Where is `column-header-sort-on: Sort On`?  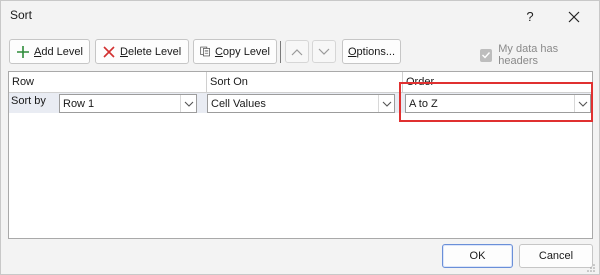
column-header-sort-on: Sort On is located at coordinates (305, 82).